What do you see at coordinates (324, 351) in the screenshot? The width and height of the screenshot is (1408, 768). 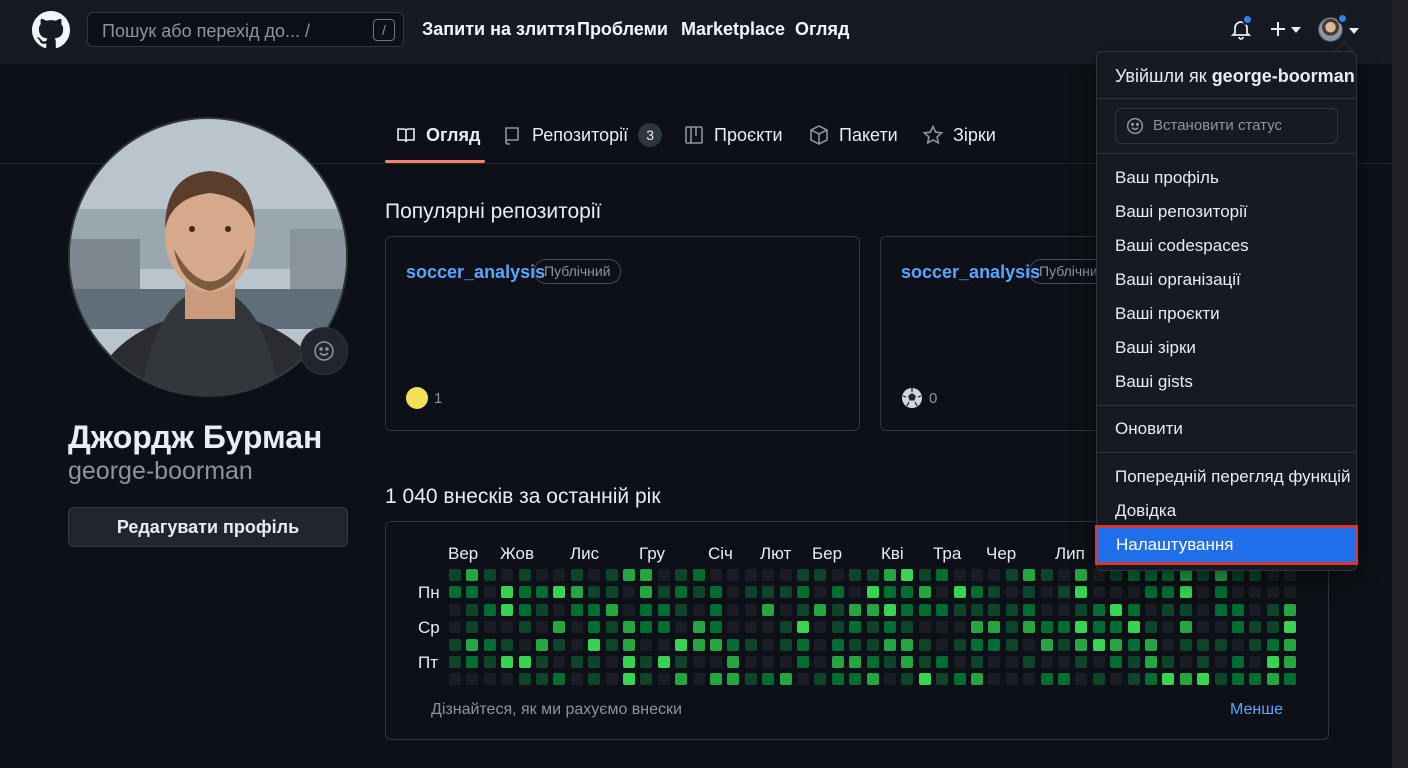 I see `set-status-emoji-button` at bounding box center [324, 351].